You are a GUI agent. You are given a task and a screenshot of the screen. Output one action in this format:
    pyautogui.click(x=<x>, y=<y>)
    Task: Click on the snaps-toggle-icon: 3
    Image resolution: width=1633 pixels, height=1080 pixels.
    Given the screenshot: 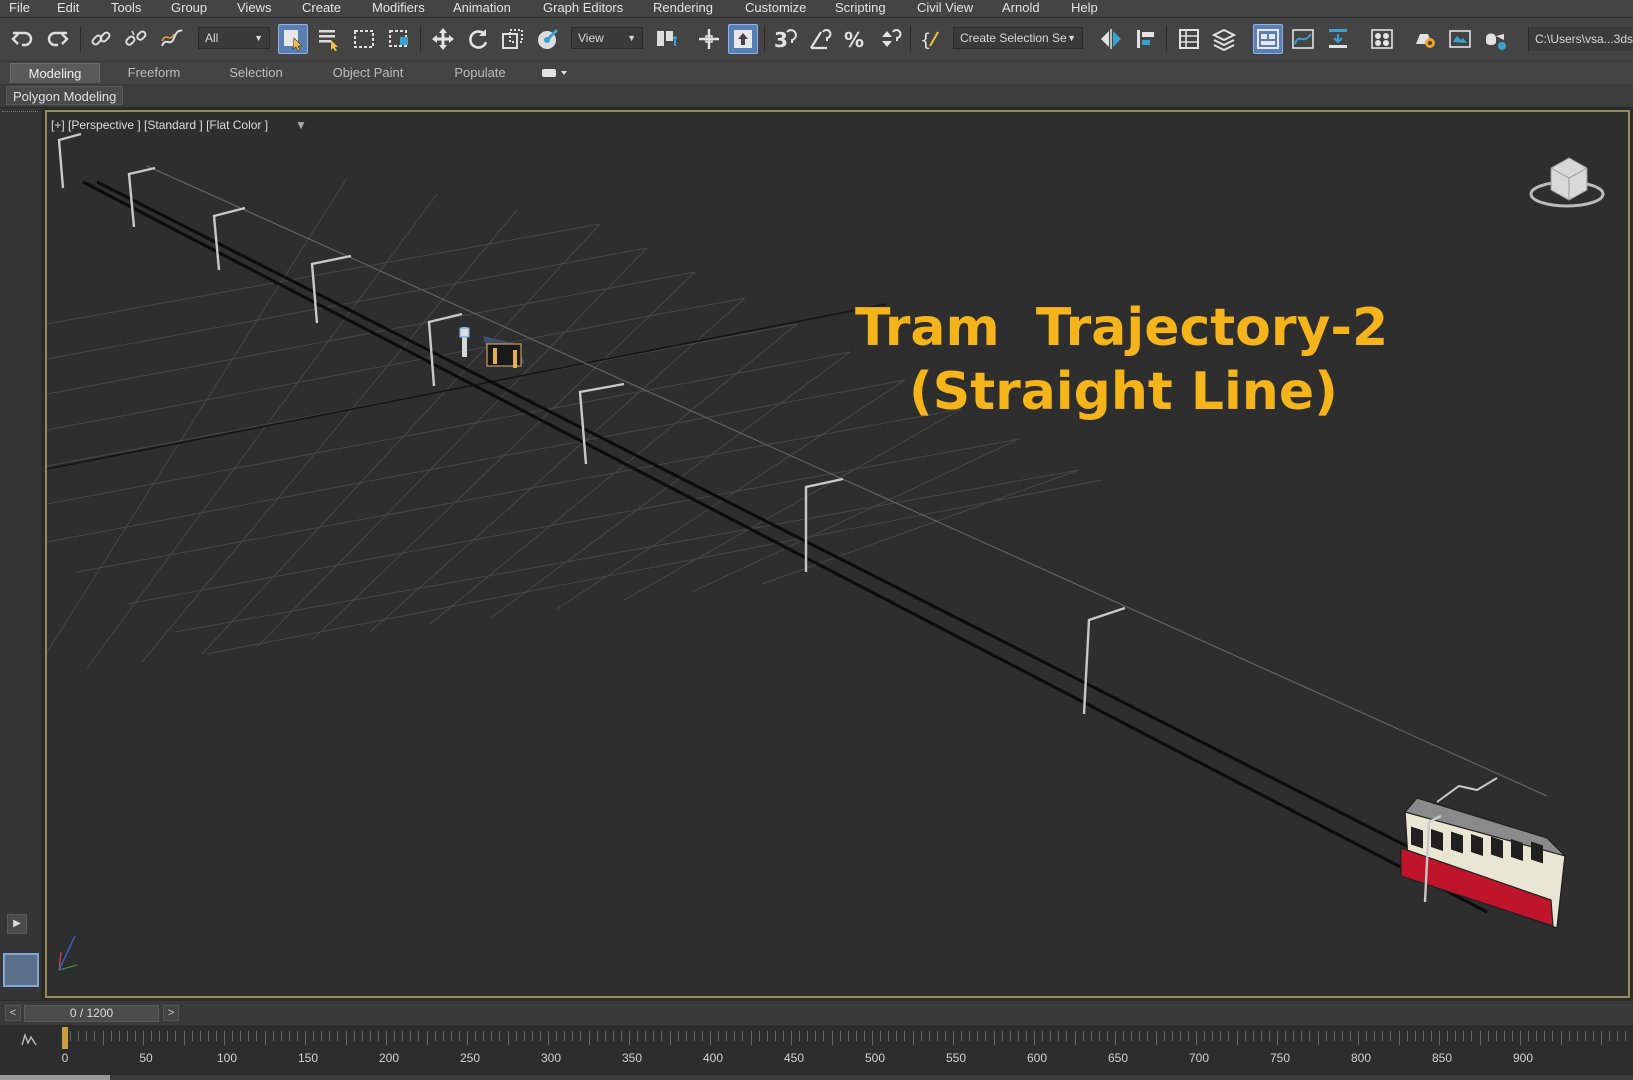 What is the action you would take?
    pyautogui.click(x=785, y=39)
    